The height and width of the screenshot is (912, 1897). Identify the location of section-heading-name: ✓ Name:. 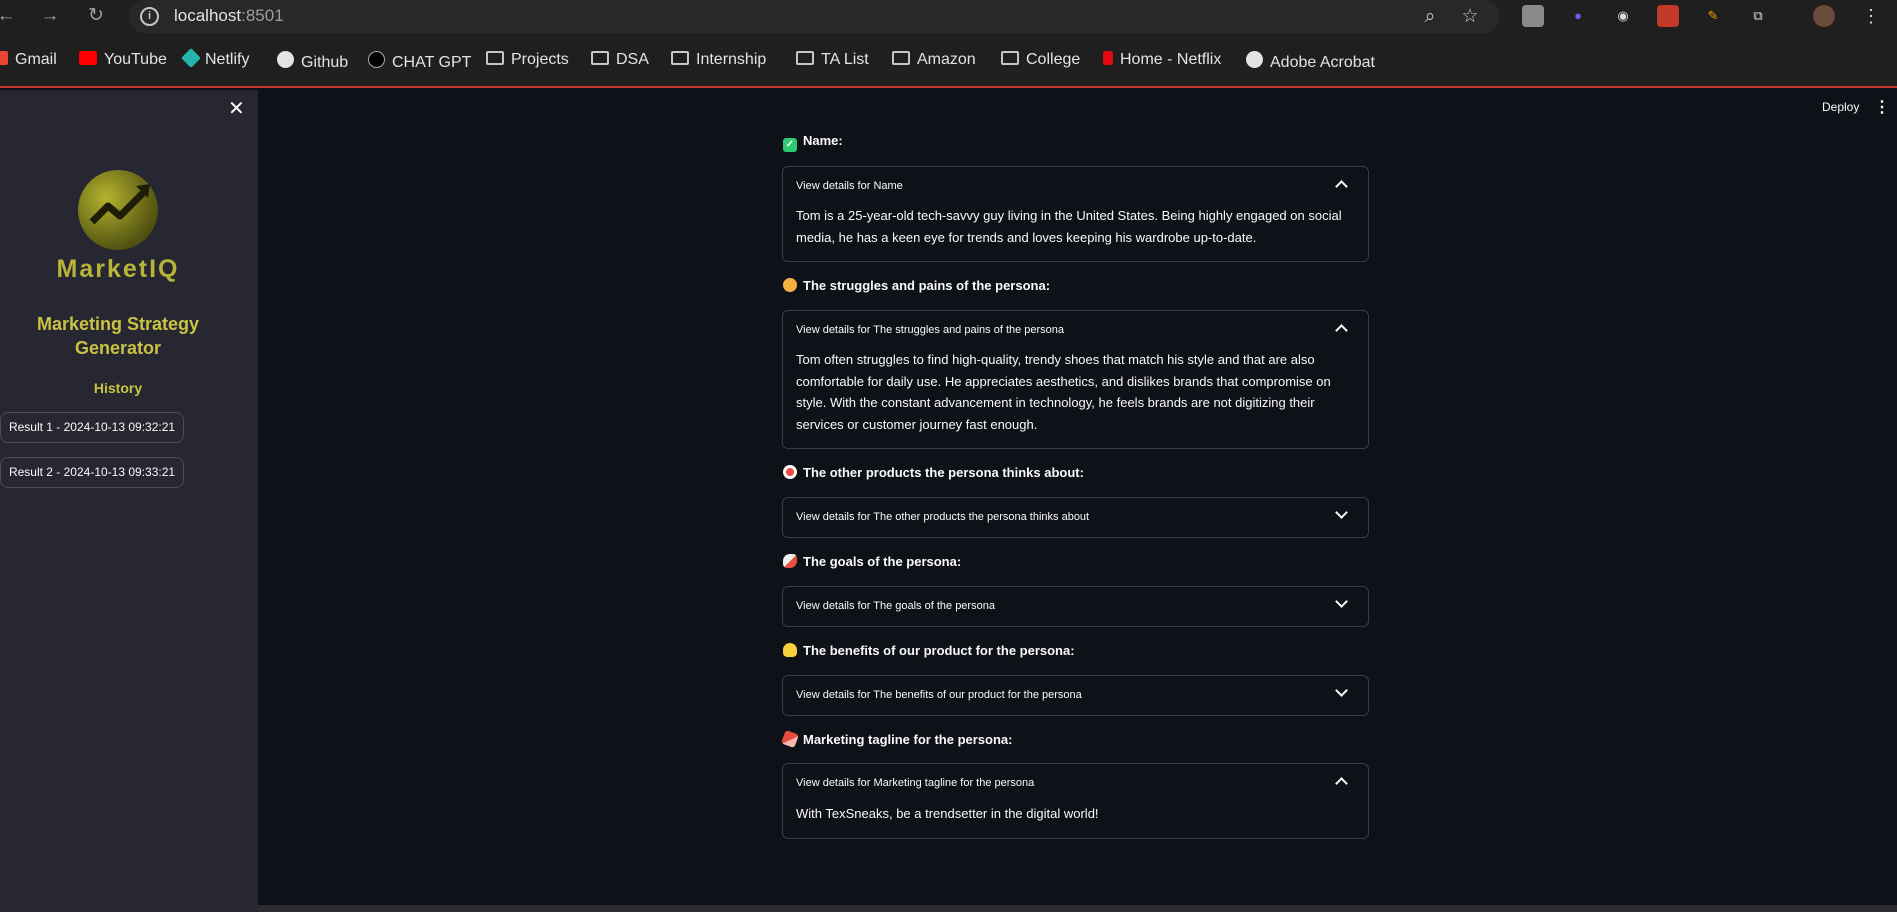
(813, 142).